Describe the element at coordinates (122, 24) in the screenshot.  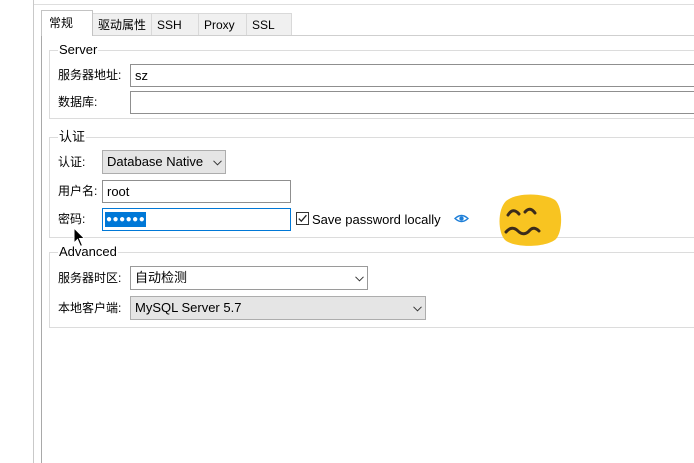
I see `tab-driver-properties: 驱动属性` at that location.